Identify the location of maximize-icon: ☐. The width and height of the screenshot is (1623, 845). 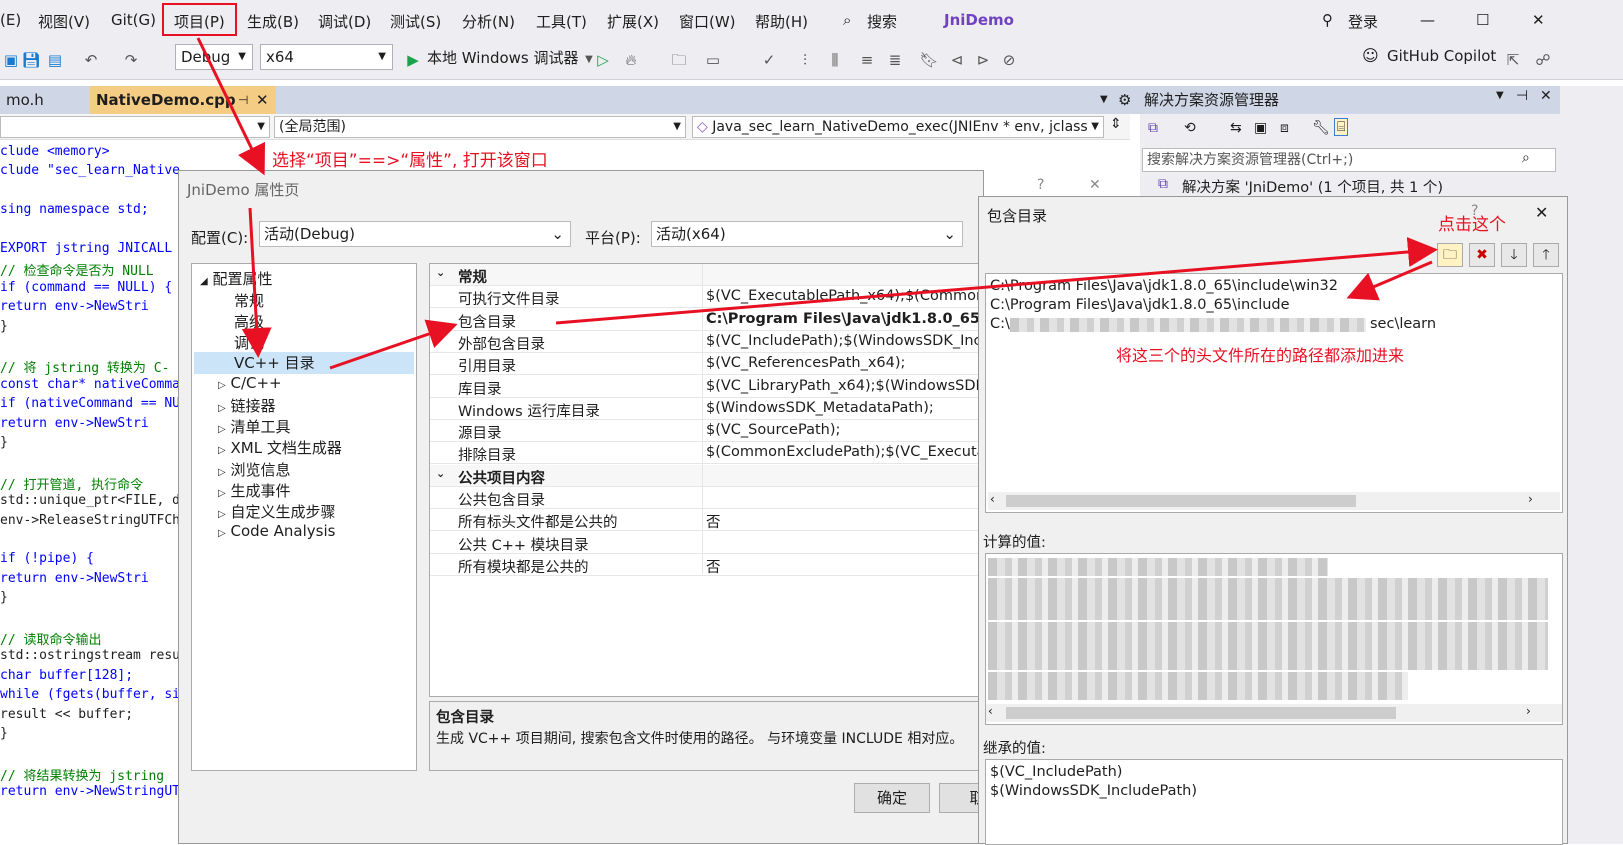
(1482, 20).